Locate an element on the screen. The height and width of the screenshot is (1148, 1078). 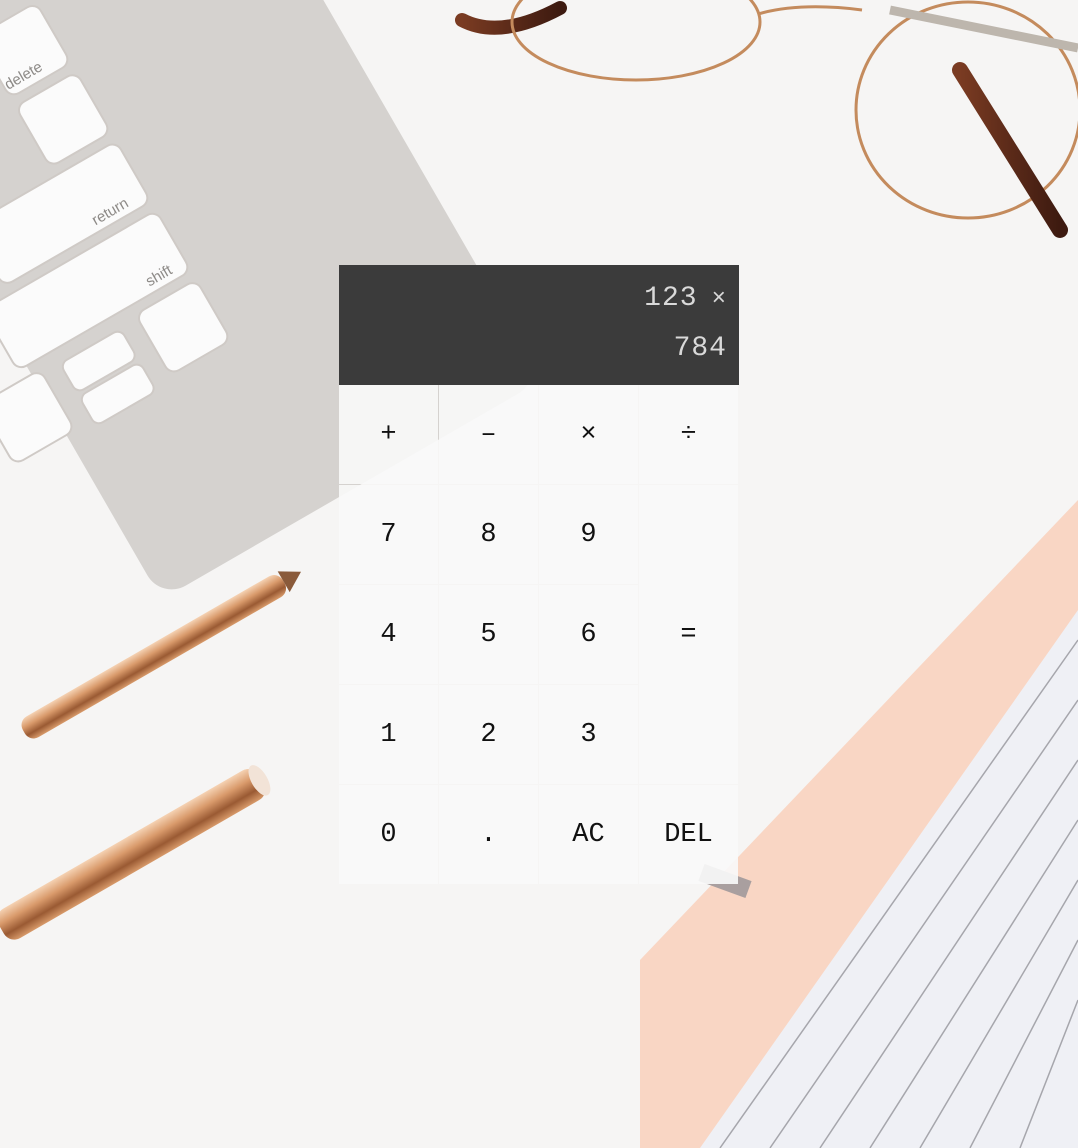
nine-button: 9 is located at coordinates (588, 534).